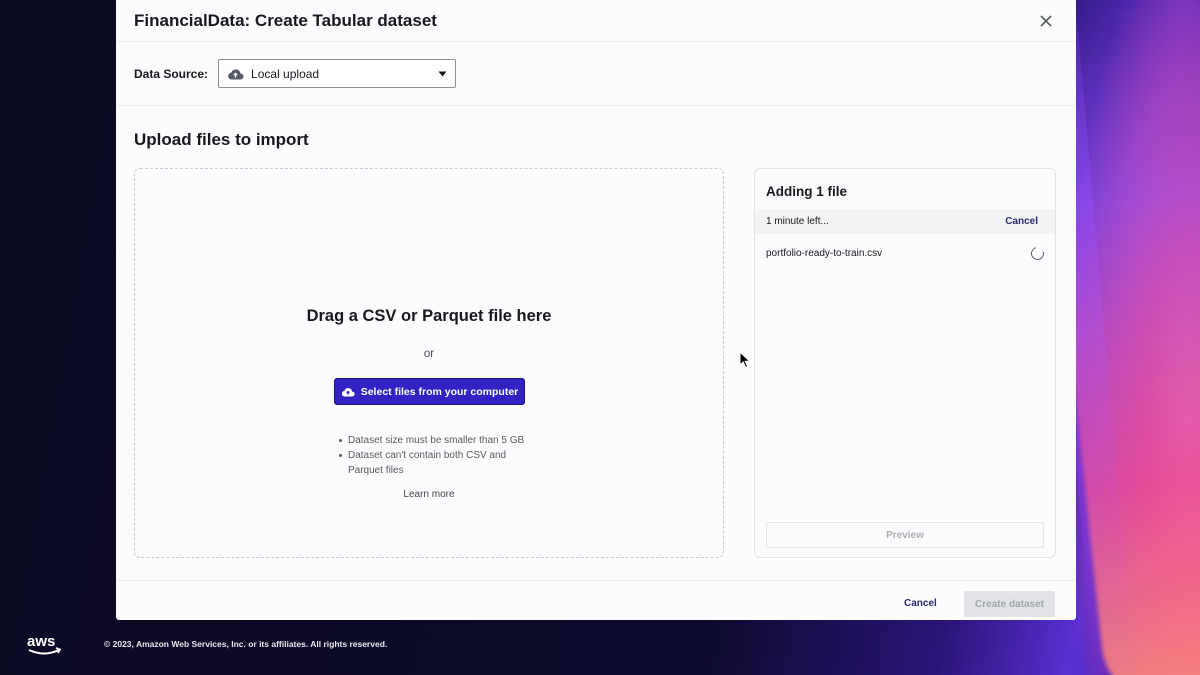  Describe the element at coordinates (439, 440) in the screenshot. I see `note-item: Dataset size must be smaller than 5 GB` at that location.